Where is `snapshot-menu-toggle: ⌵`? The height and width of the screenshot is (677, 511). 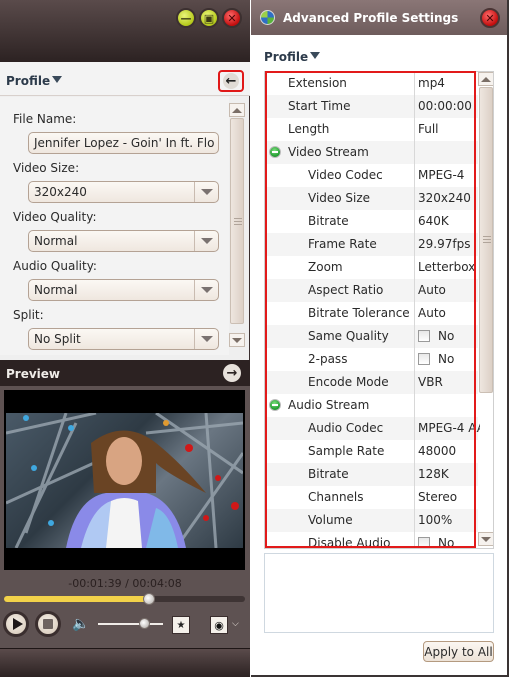
snapshot-menu-toggle: ⌵ is located at coordinates (235, 624).